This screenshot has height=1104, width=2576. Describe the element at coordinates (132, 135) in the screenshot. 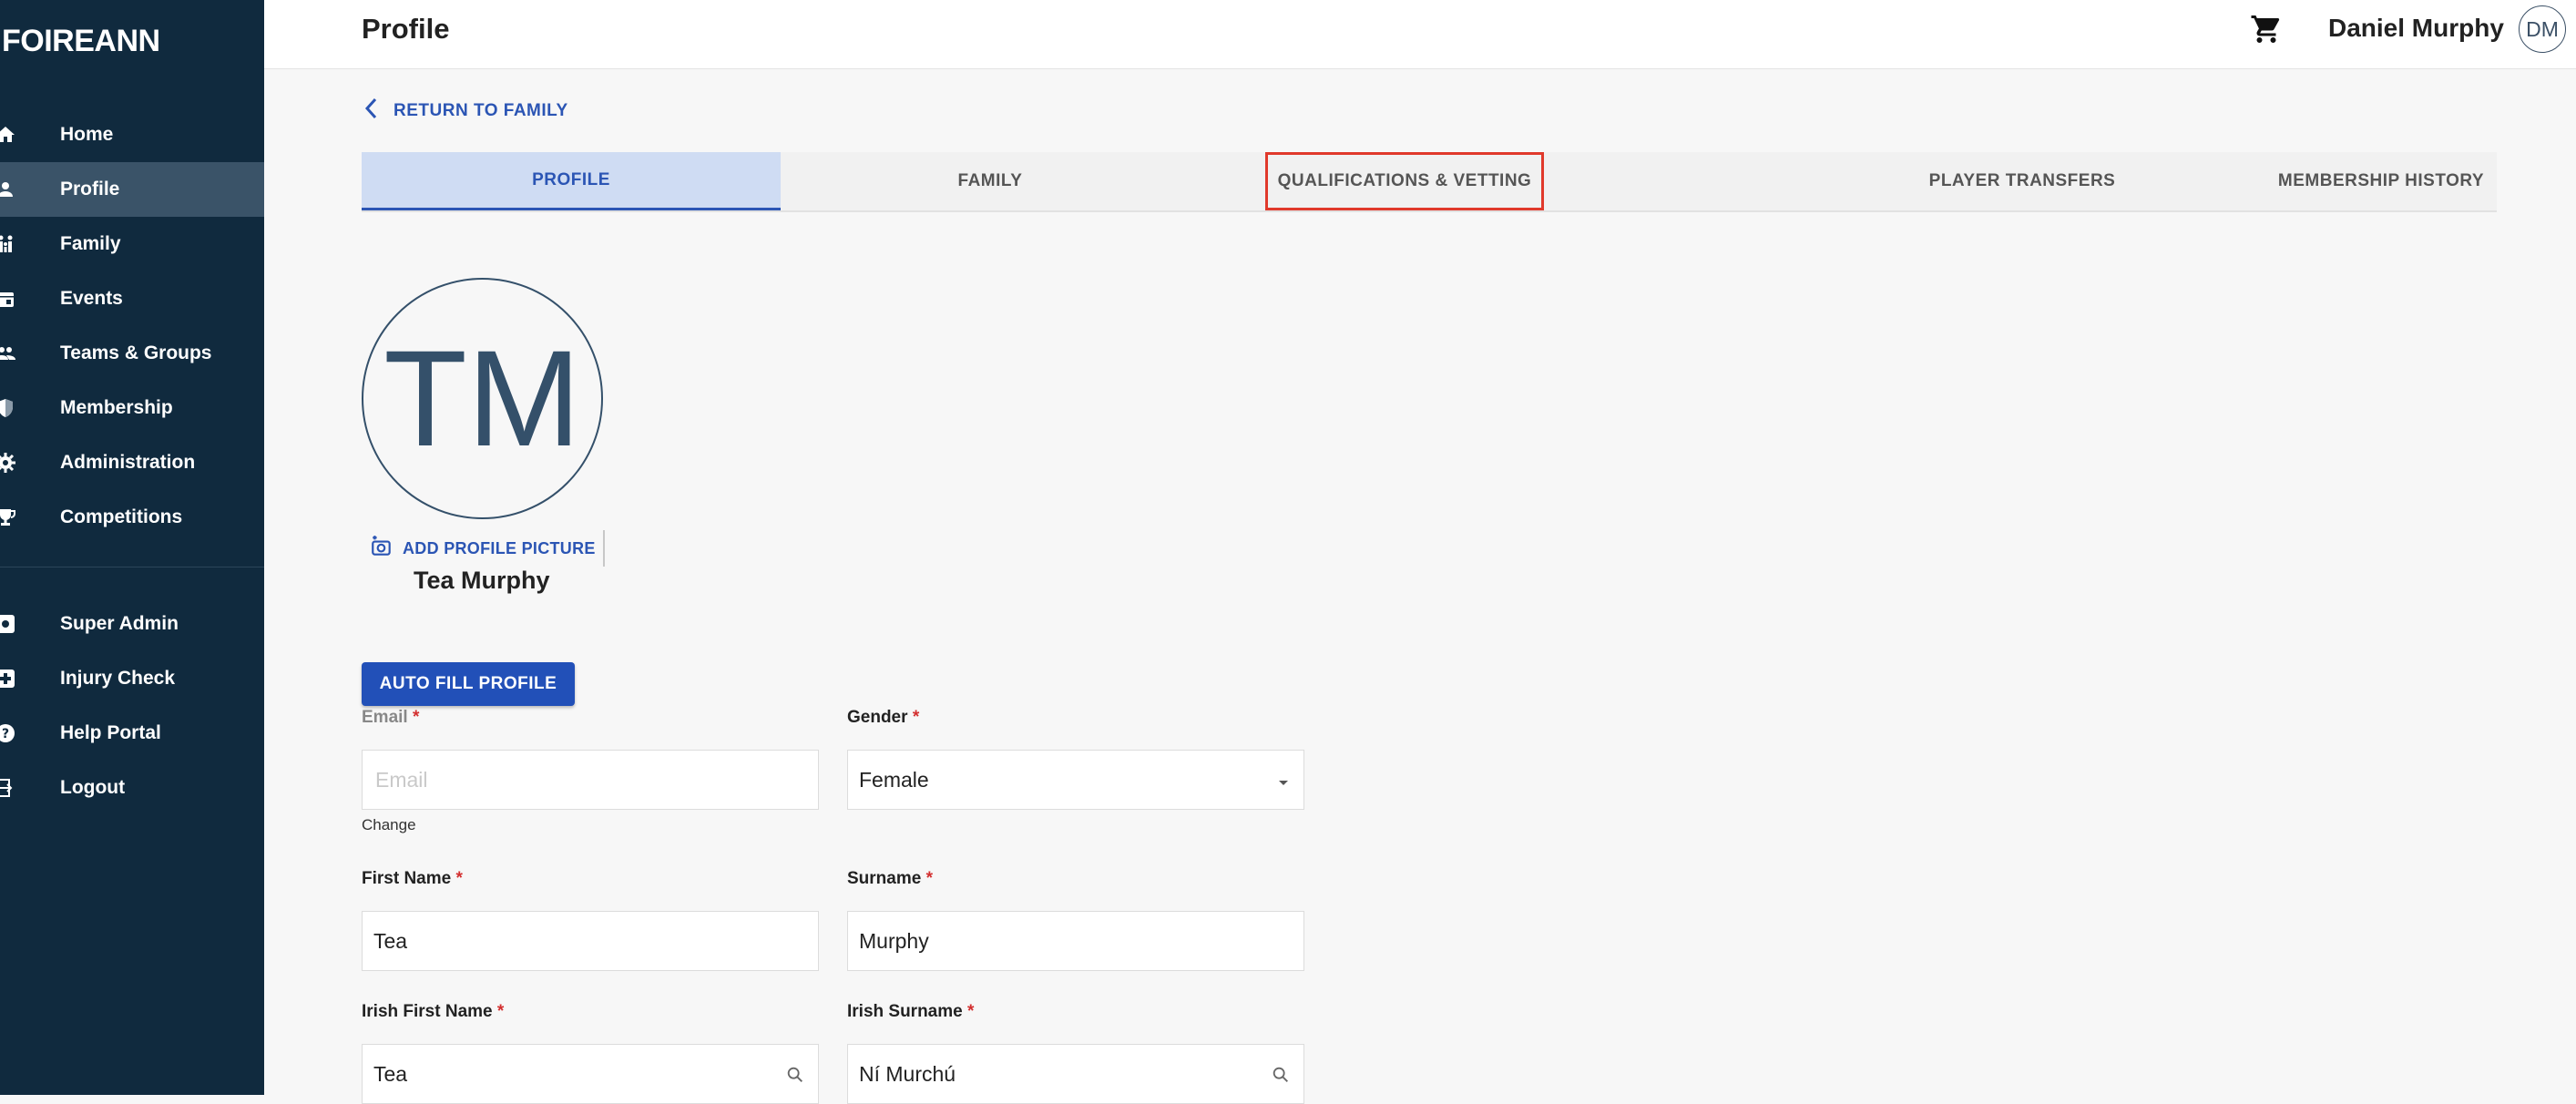

I see `sidebar-item-home: Home` at that location.